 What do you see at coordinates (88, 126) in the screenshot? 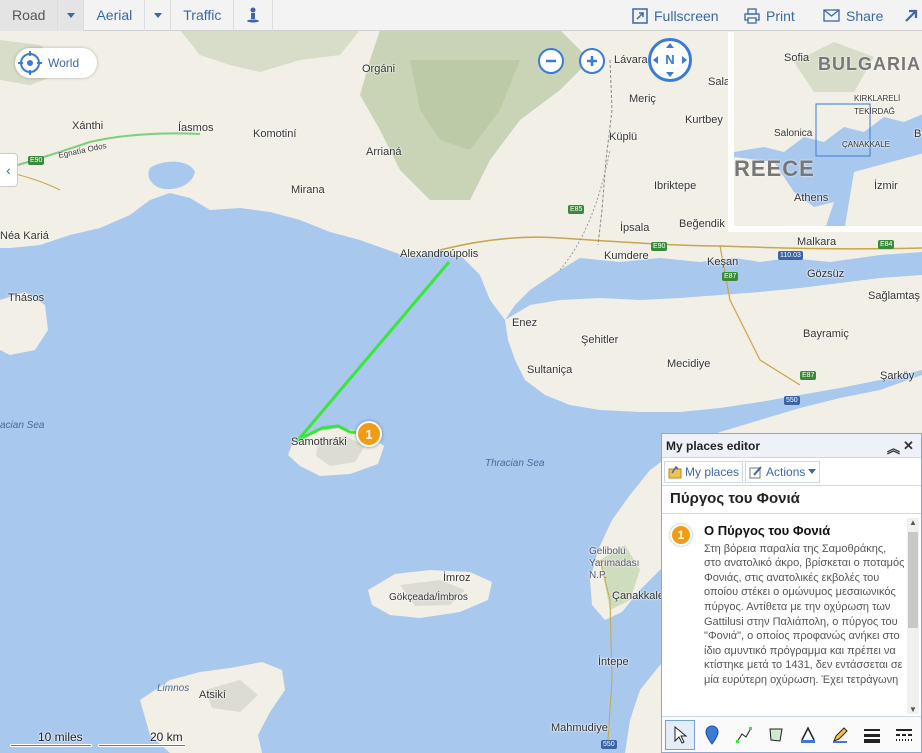
I see `map-label-xanthi: Xánthi` at bounding box center [88, 126].